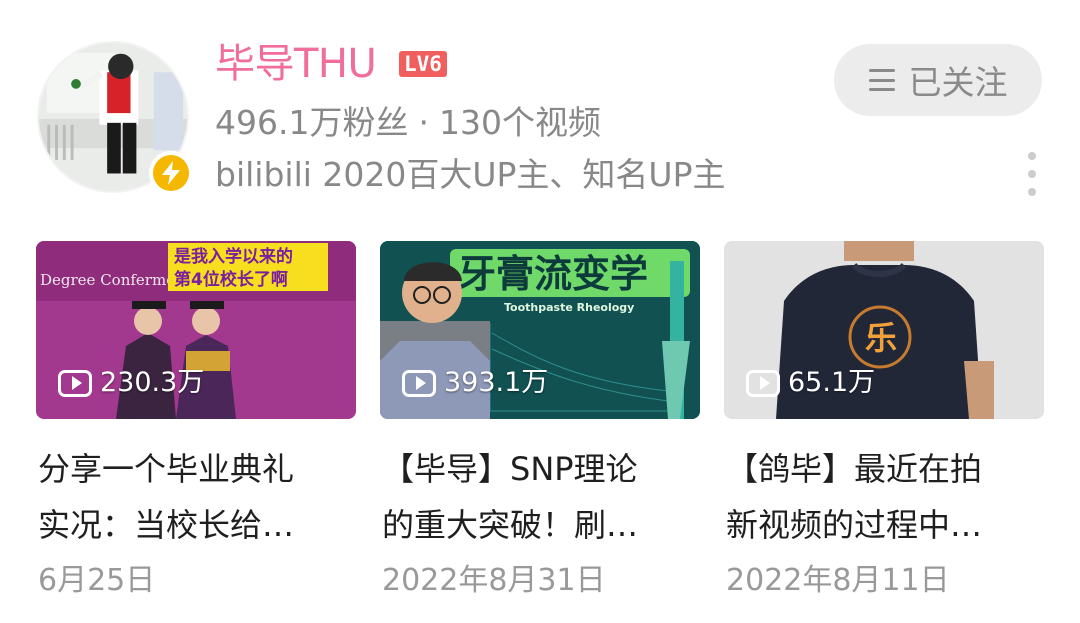 The height and width of the screenshot is (623, 1080). What do you see at coordinates (231, 279) in the screenshot?
I see `svg-text: 第4位校长了啊` at bounding box center [231, 279].